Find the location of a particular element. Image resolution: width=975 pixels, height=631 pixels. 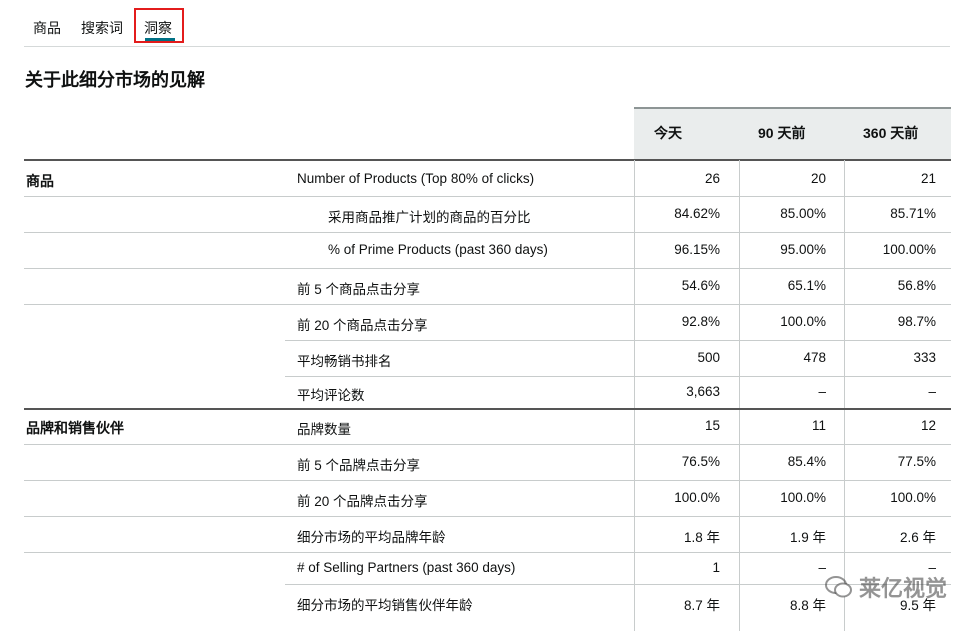

watermark: 莱亿视觉 is located at coordinates (885, 587).